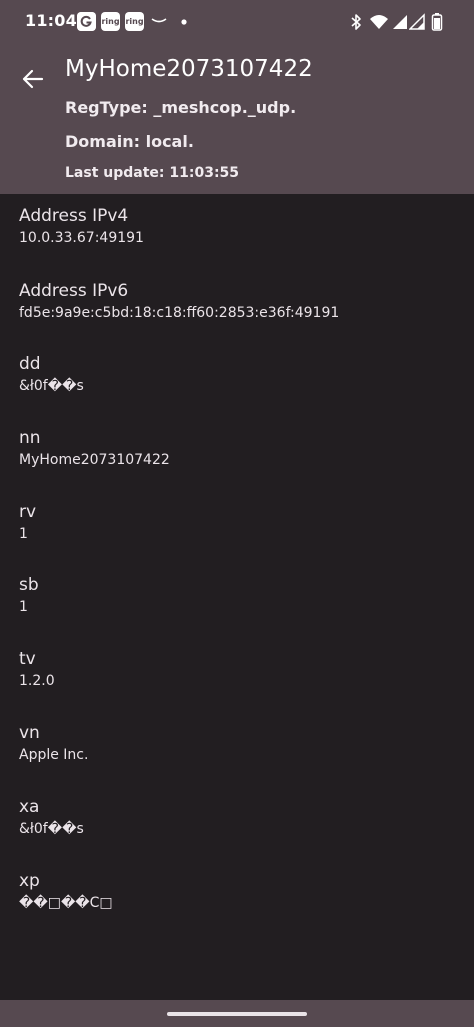 The width and height of the screenshot is (474, 1027). Describe the element at coordinates (437, 22) in the screenshot. I see `battery-icon` at that location.